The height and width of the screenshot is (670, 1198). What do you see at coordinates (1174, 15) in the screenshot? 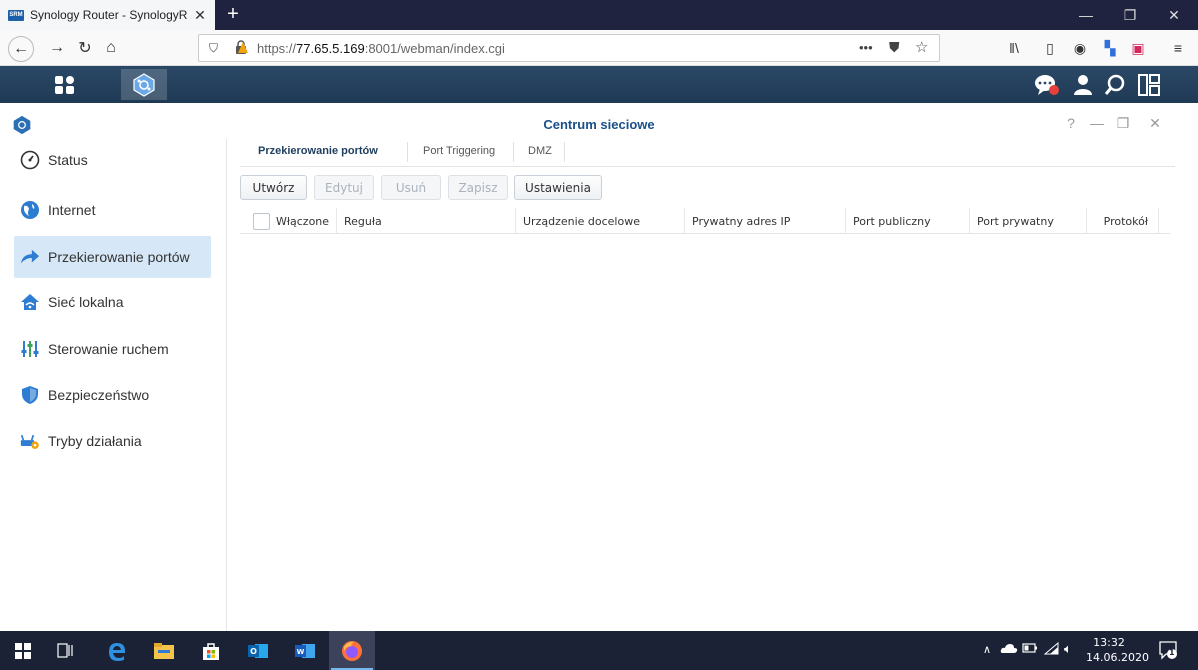
I see `close-window-button: ✕` at bounding box center [1174, 15].